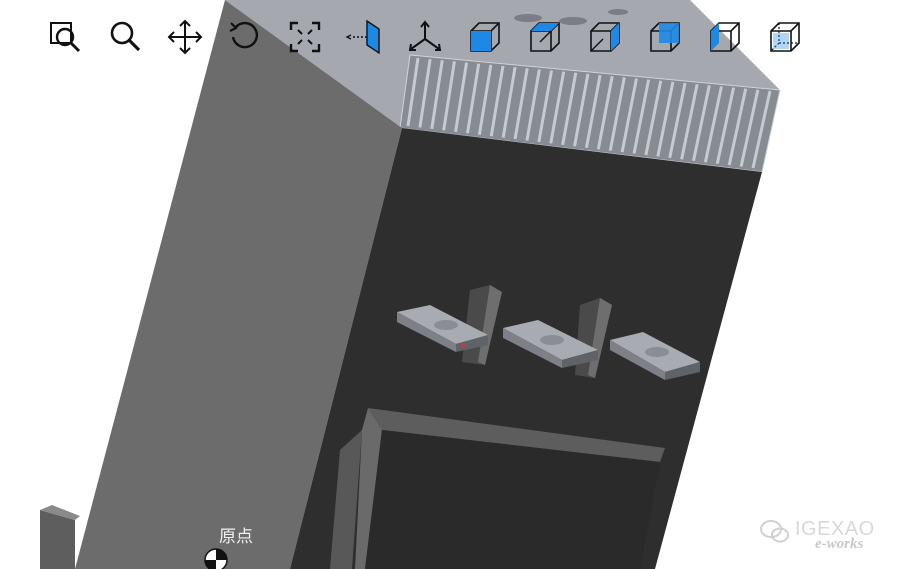 The image size is (901, 569). I want to click on pan-button, so click(185, 37).